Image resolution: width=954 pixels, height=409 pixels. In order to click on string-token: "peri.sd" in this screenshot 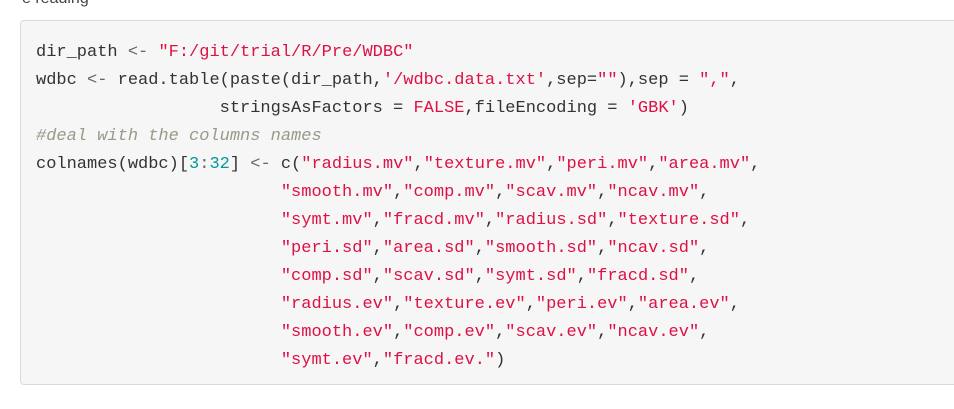, I will do `click(326, 248)`.